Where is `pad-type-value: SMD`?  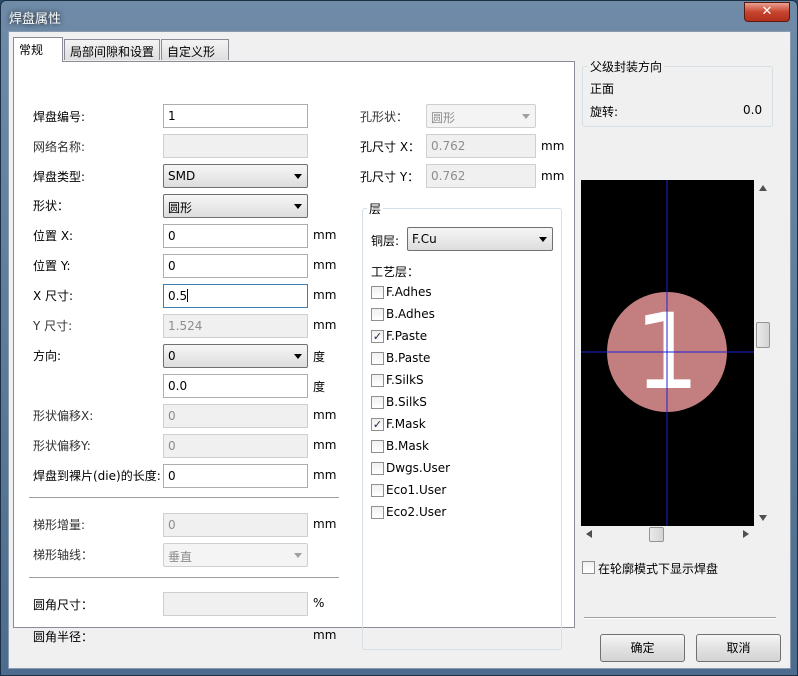 pad-type-value: SMD is located at coordinates (182, 176).